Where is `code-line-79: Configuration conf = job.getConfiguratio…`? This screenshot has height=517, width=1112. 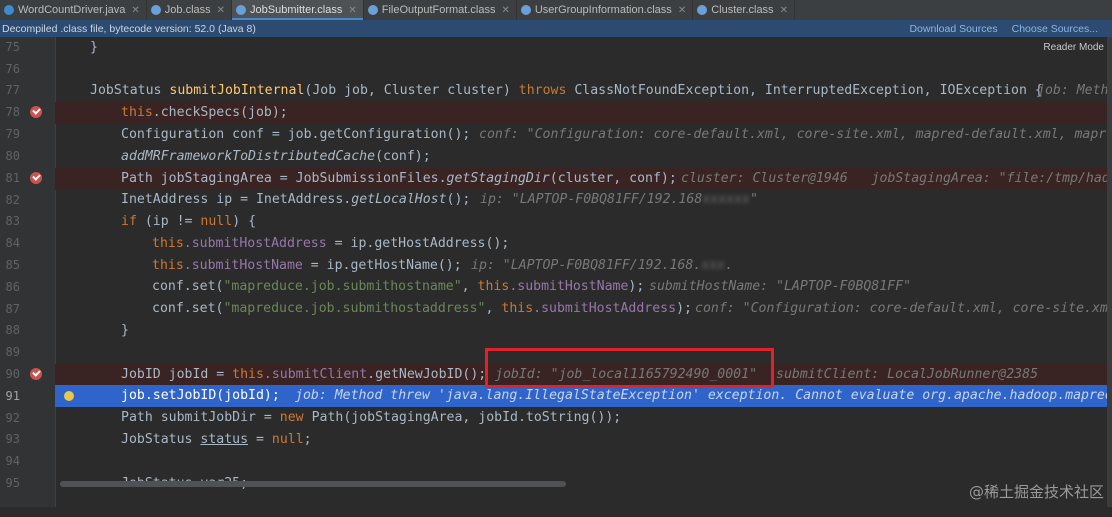 code-line-79: Configuration conf = job.getConfiguratio… is located at coordinates (583, 135).